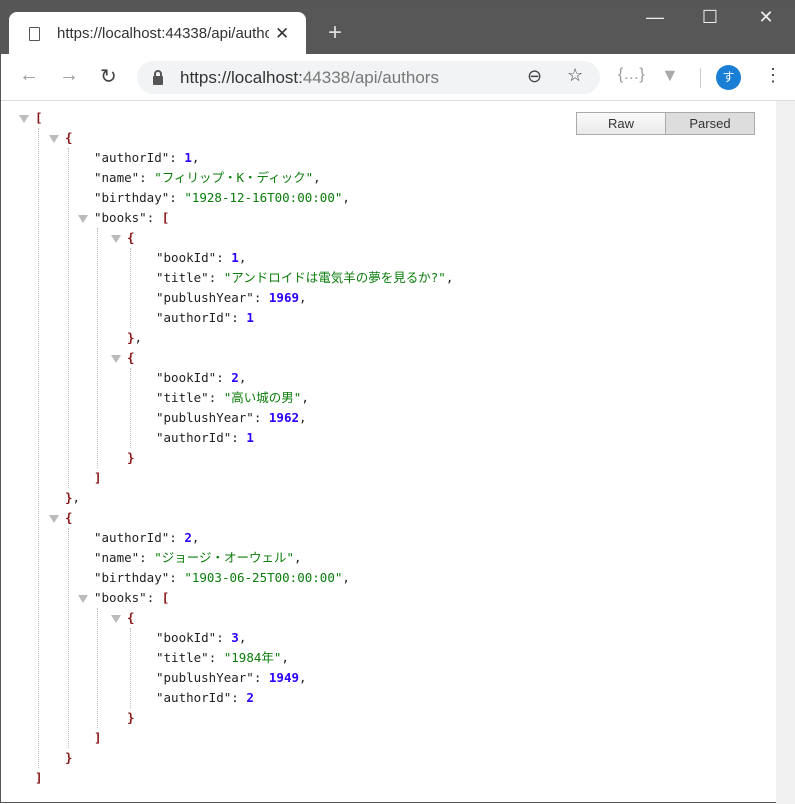 The image size is (795, 804). I want to click on json-line: },, so click(134, 338).